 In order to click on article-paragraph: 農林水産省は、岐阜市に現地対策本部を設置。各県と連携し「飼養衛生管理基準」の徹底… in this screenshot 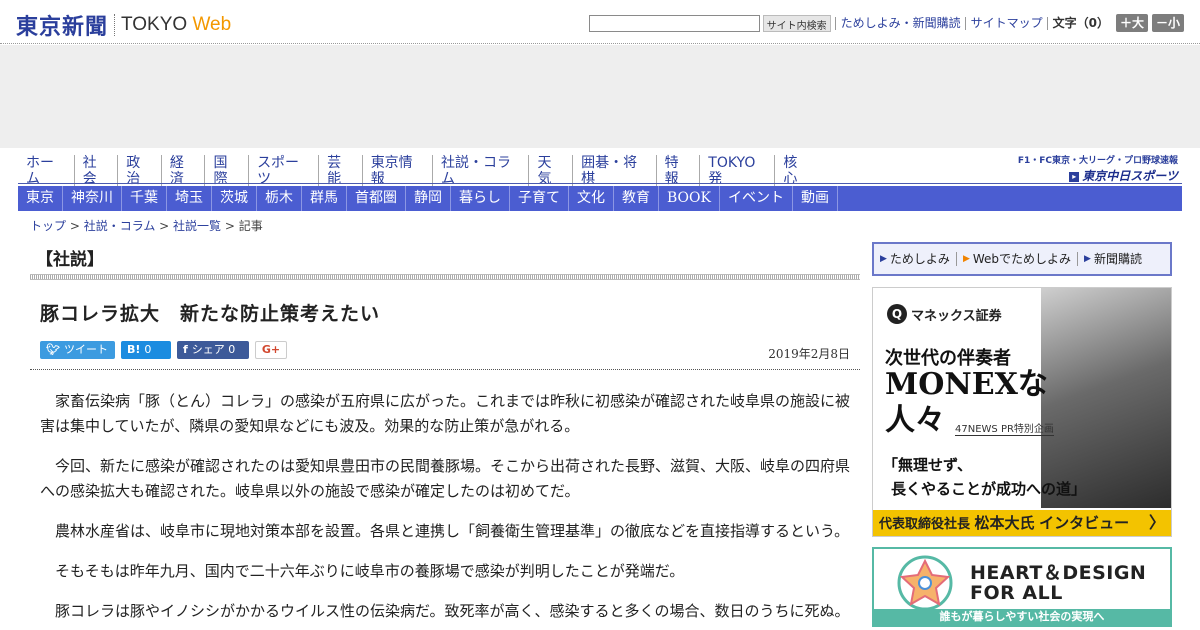, I will do `click(452, 531)`.